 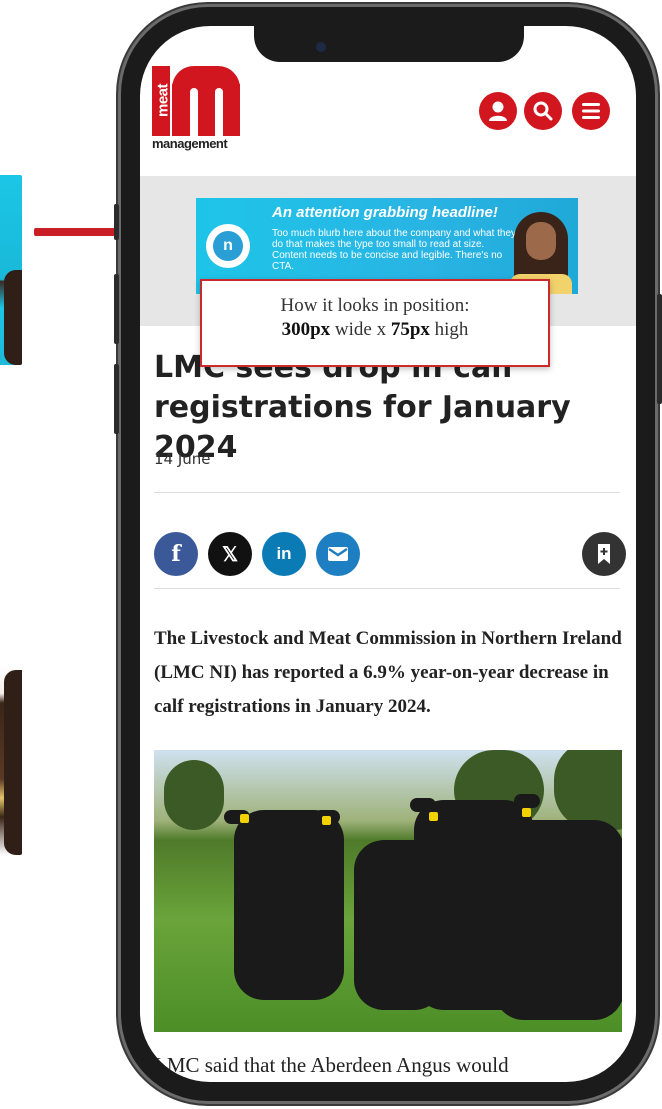 I want to click on logo-meat-text: meat, so click(x=163, y=100).